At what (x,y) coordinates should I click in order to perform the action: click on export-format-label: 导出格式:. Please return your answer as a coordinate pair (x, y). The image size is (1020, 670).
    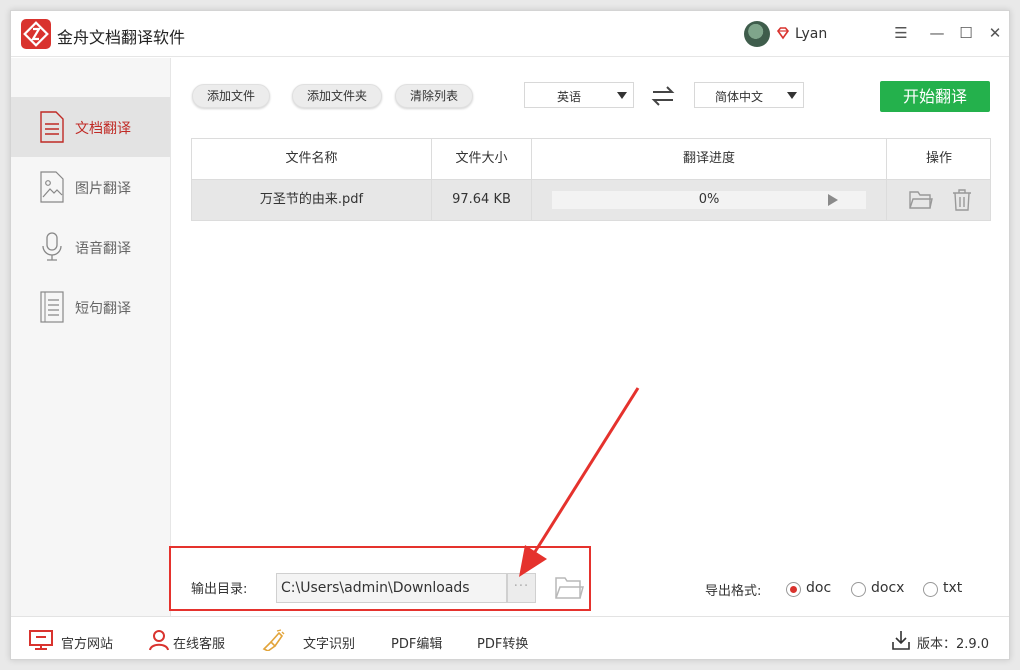
    Looking at the image, I should click on (733, 591).